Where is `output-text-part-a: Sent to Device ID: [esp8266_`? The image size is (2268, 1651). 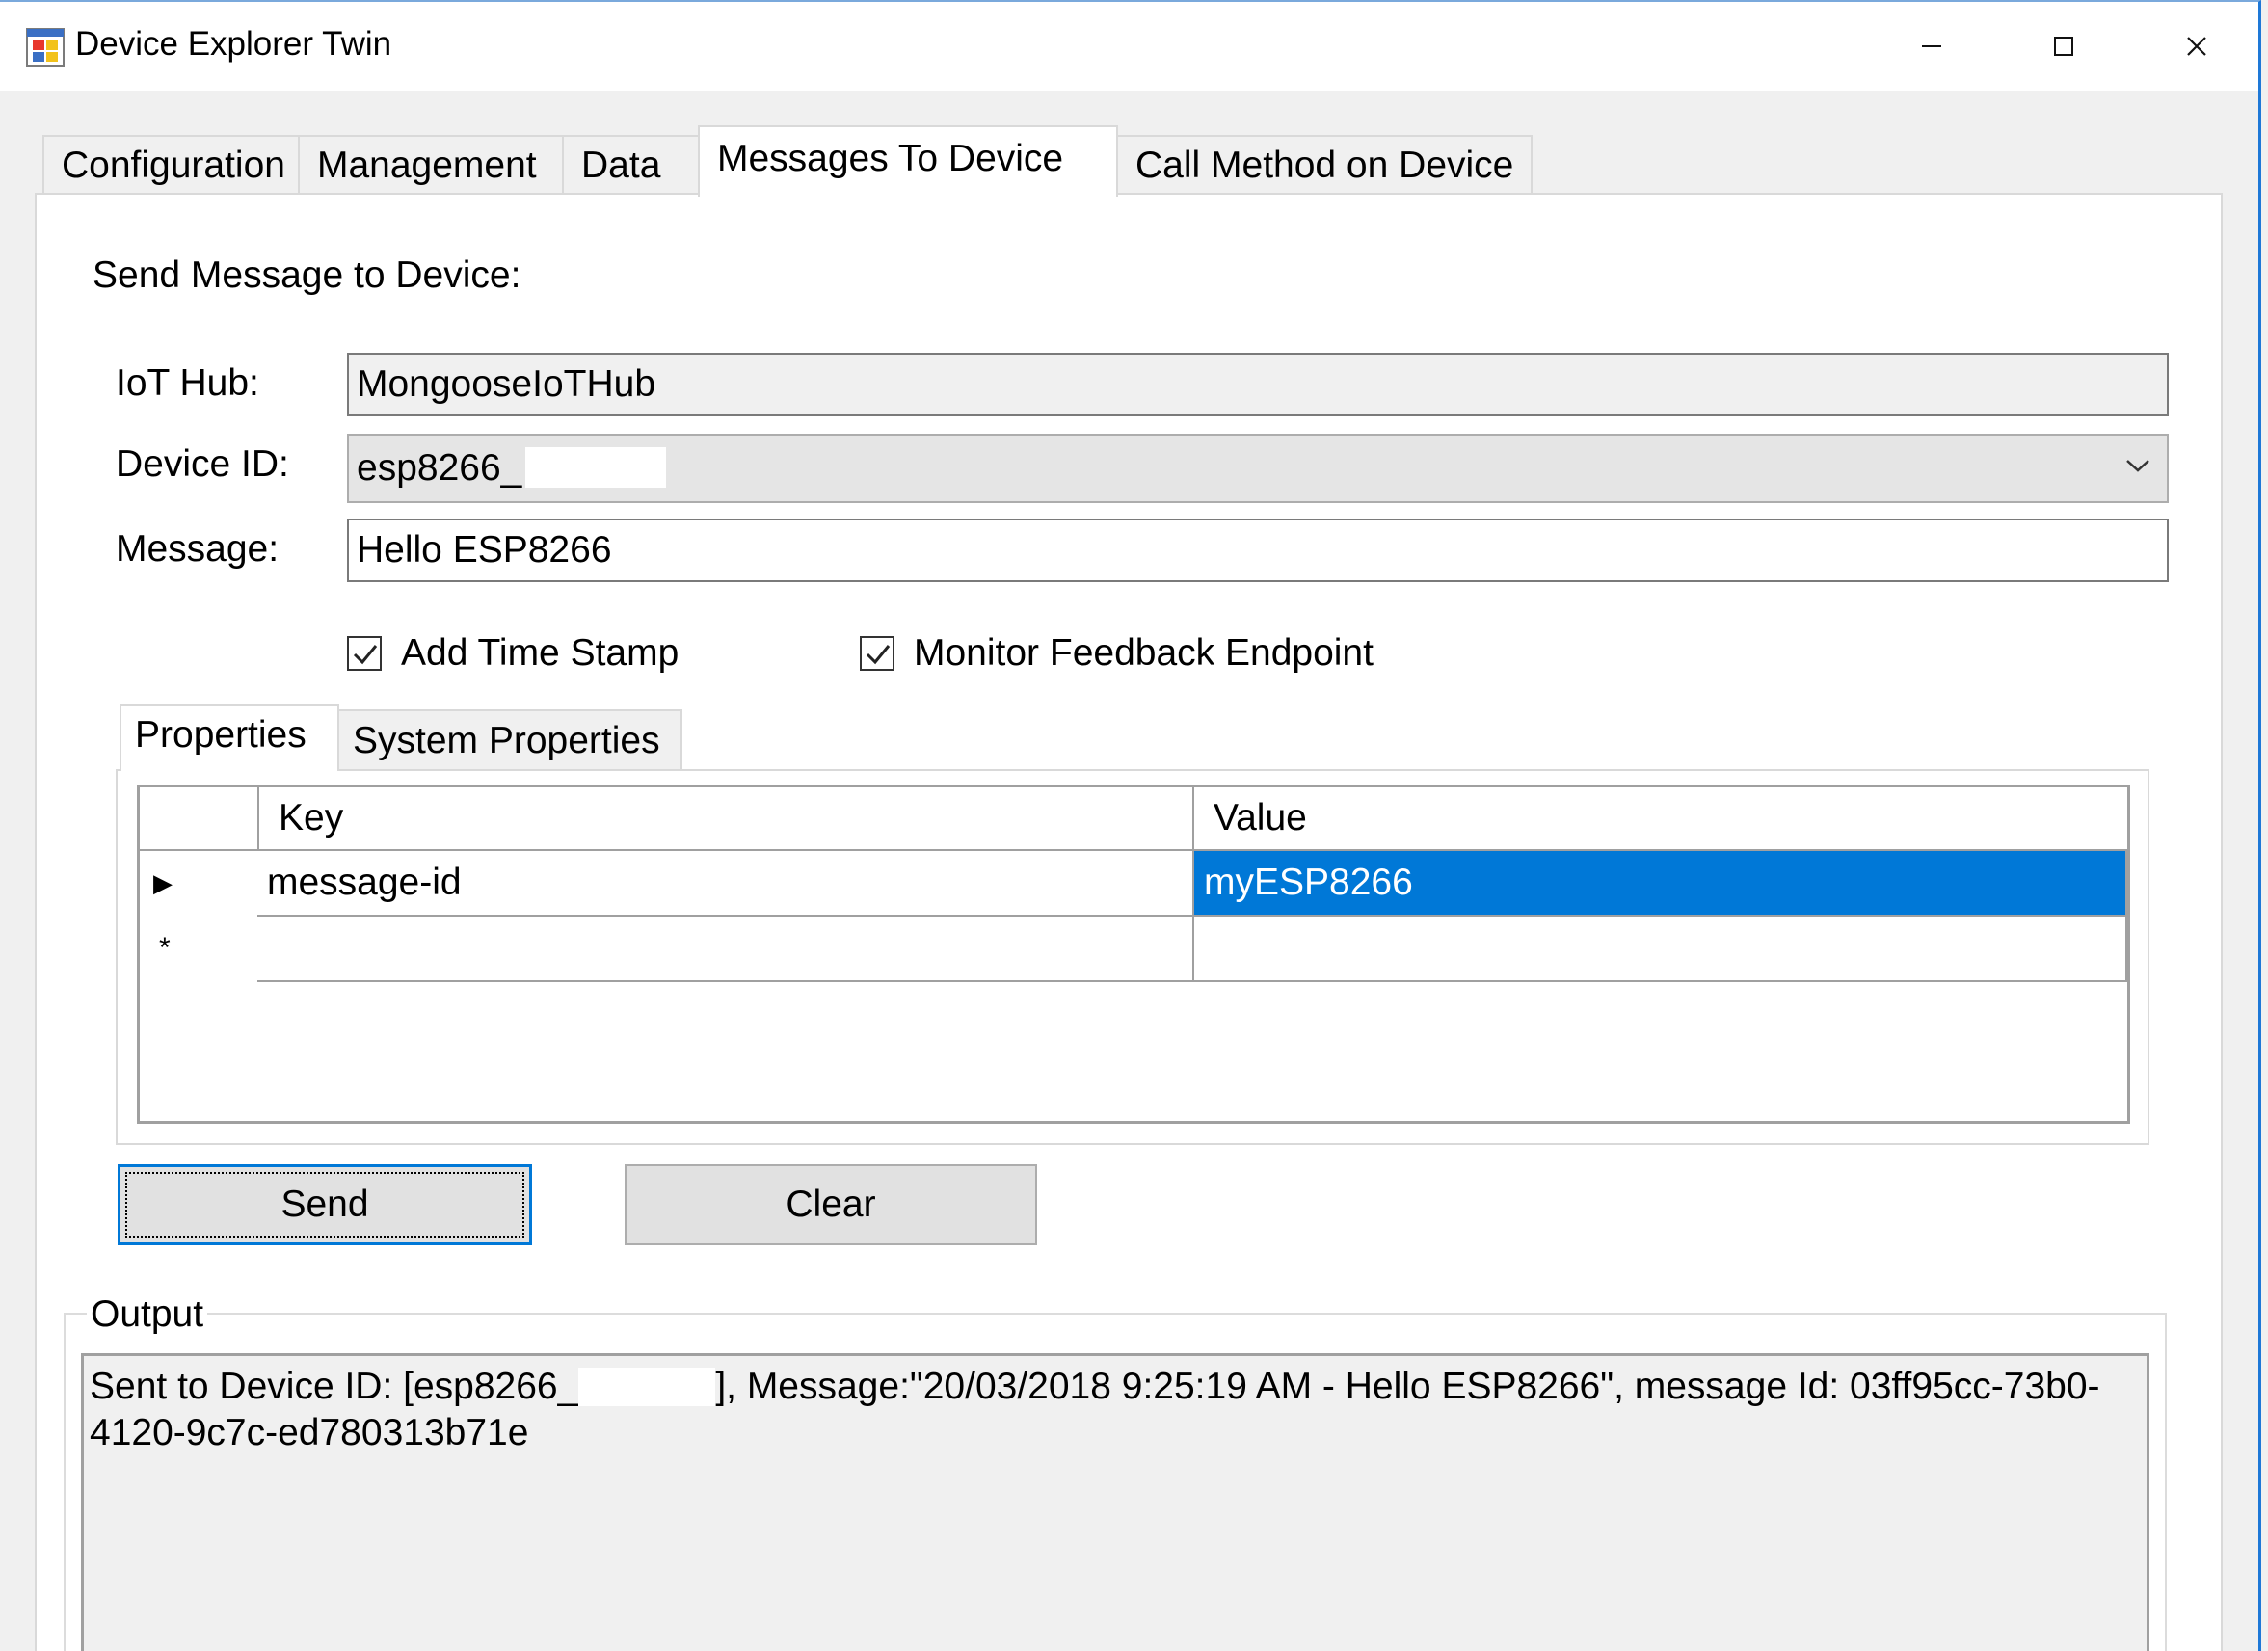
output-text-part-a: Sent to Device ID: [esp8266_ is located at coordinates (335, 1386).